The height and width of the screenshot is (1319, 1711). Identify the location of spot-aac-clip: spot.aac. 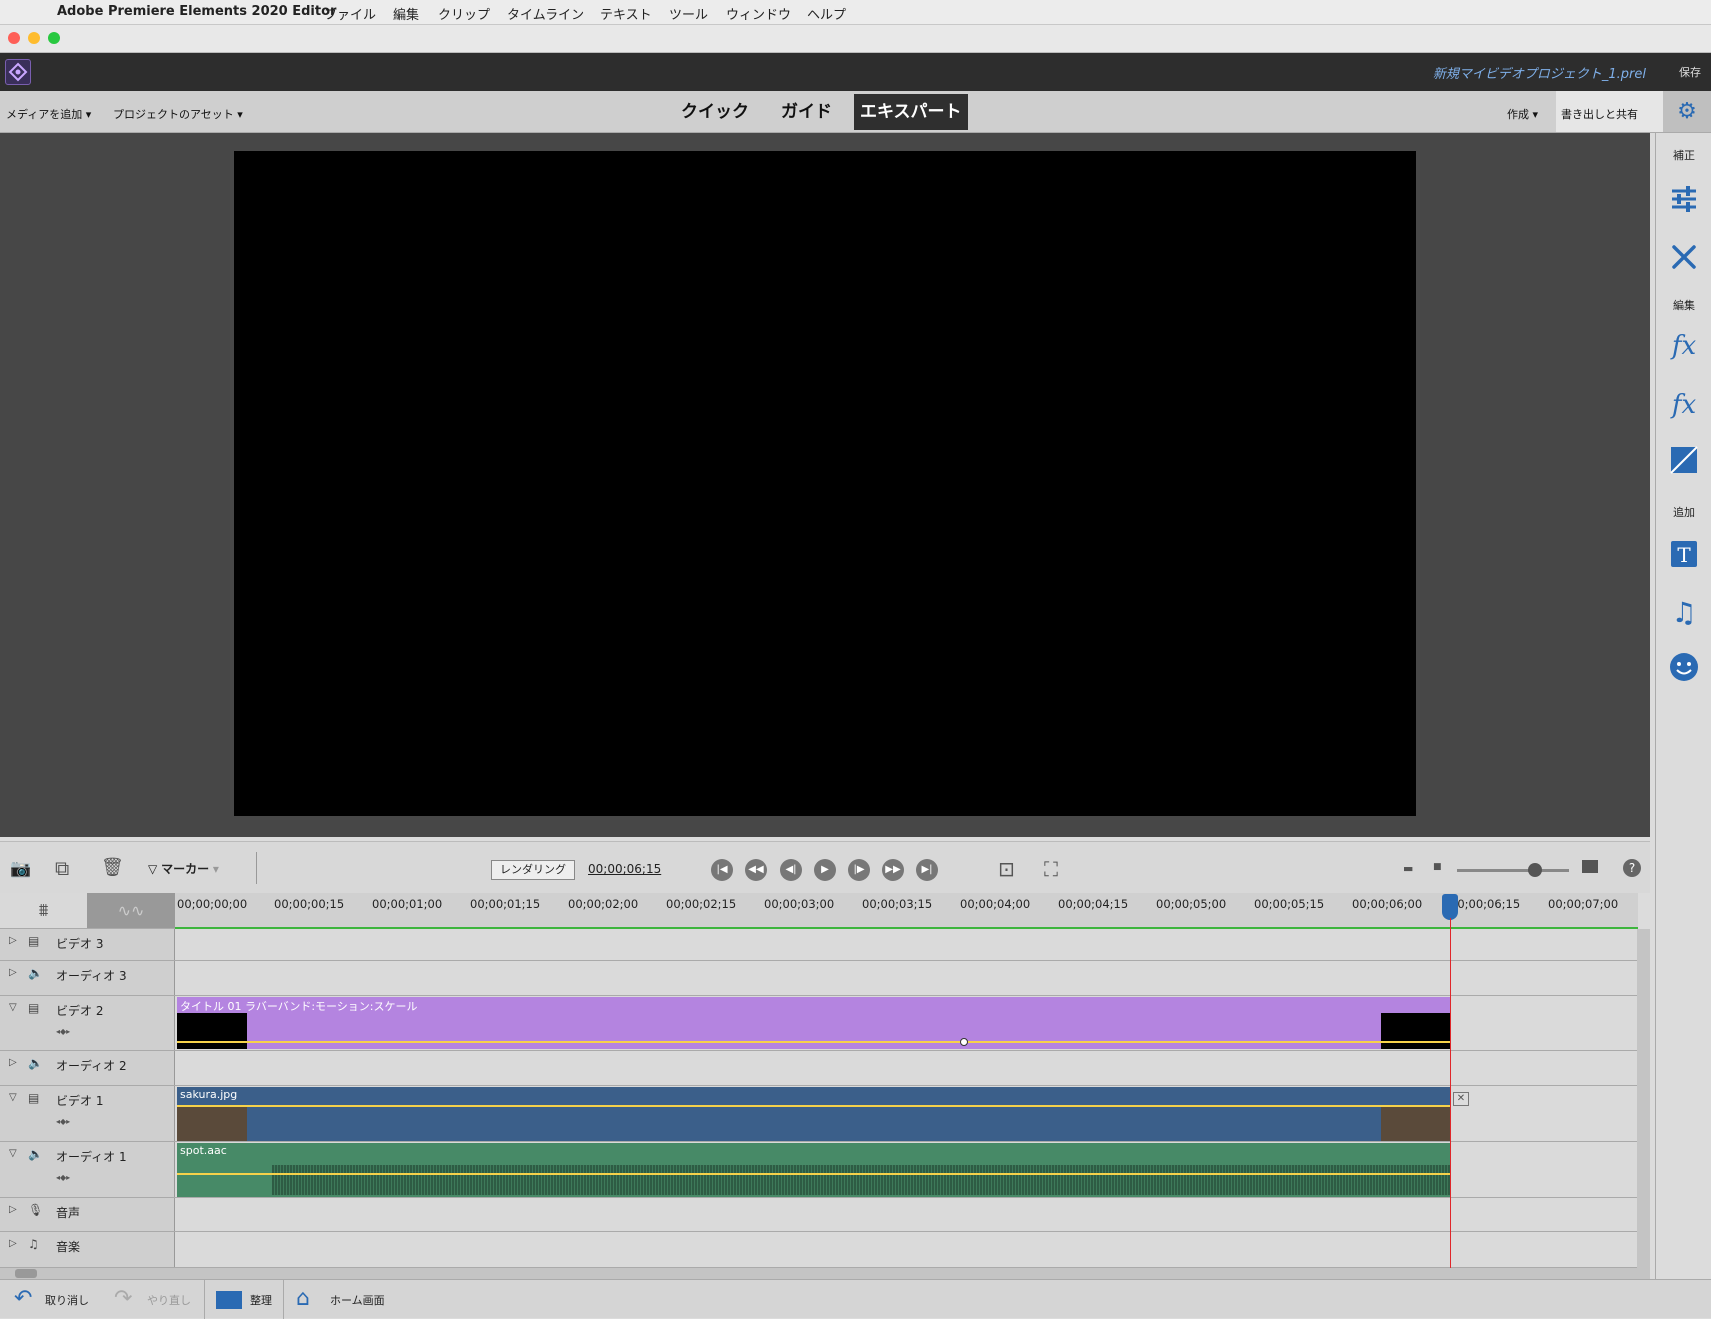
(813, 1170).